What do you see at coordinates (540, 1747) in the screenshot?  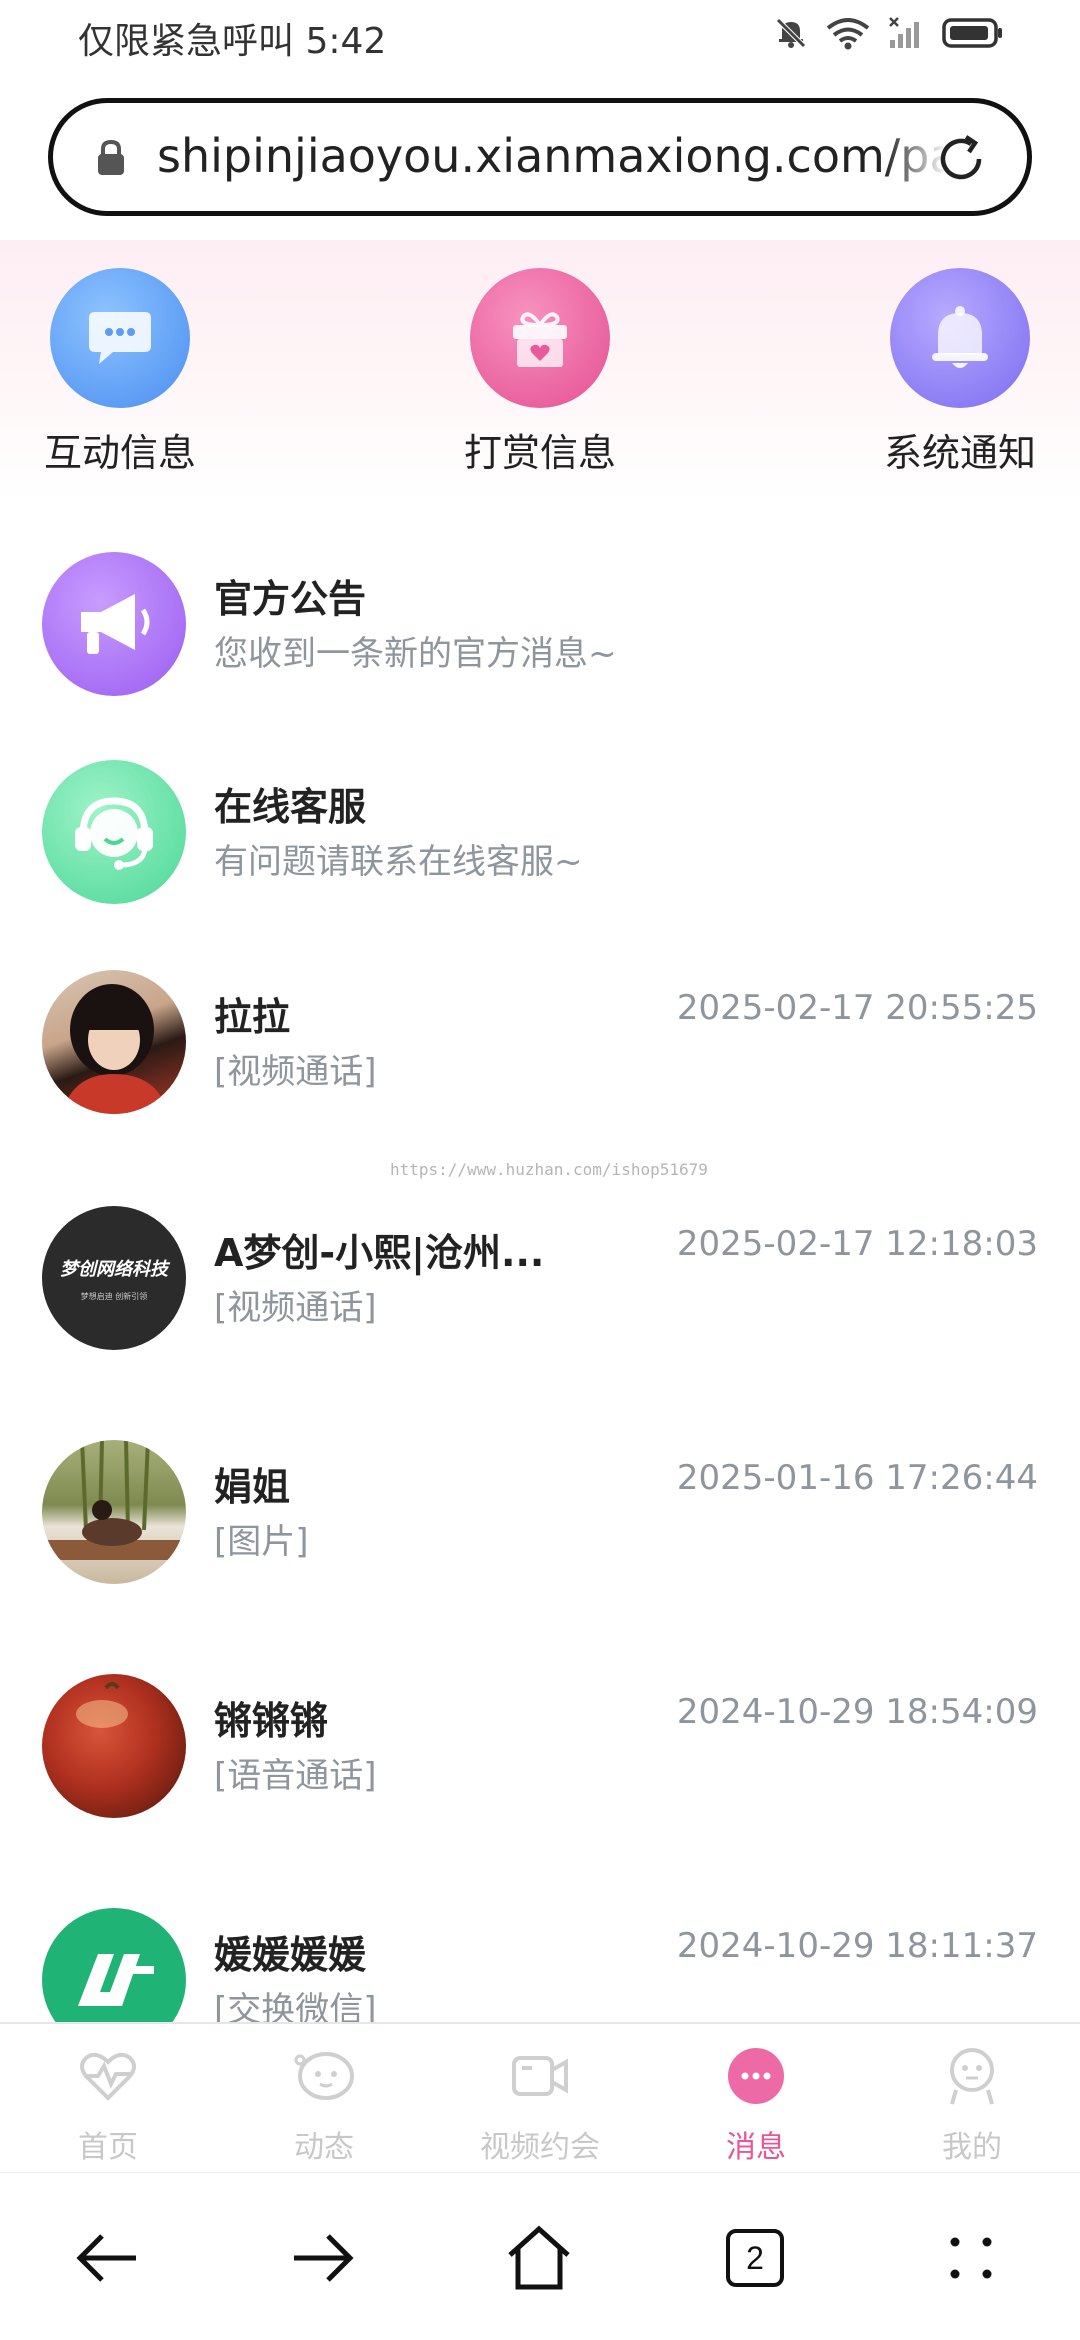 I see `list-item-conversation: 锵锵锵 [语音通话] 2024-10-29 18:54:09` at bounding box center [540, 1747].